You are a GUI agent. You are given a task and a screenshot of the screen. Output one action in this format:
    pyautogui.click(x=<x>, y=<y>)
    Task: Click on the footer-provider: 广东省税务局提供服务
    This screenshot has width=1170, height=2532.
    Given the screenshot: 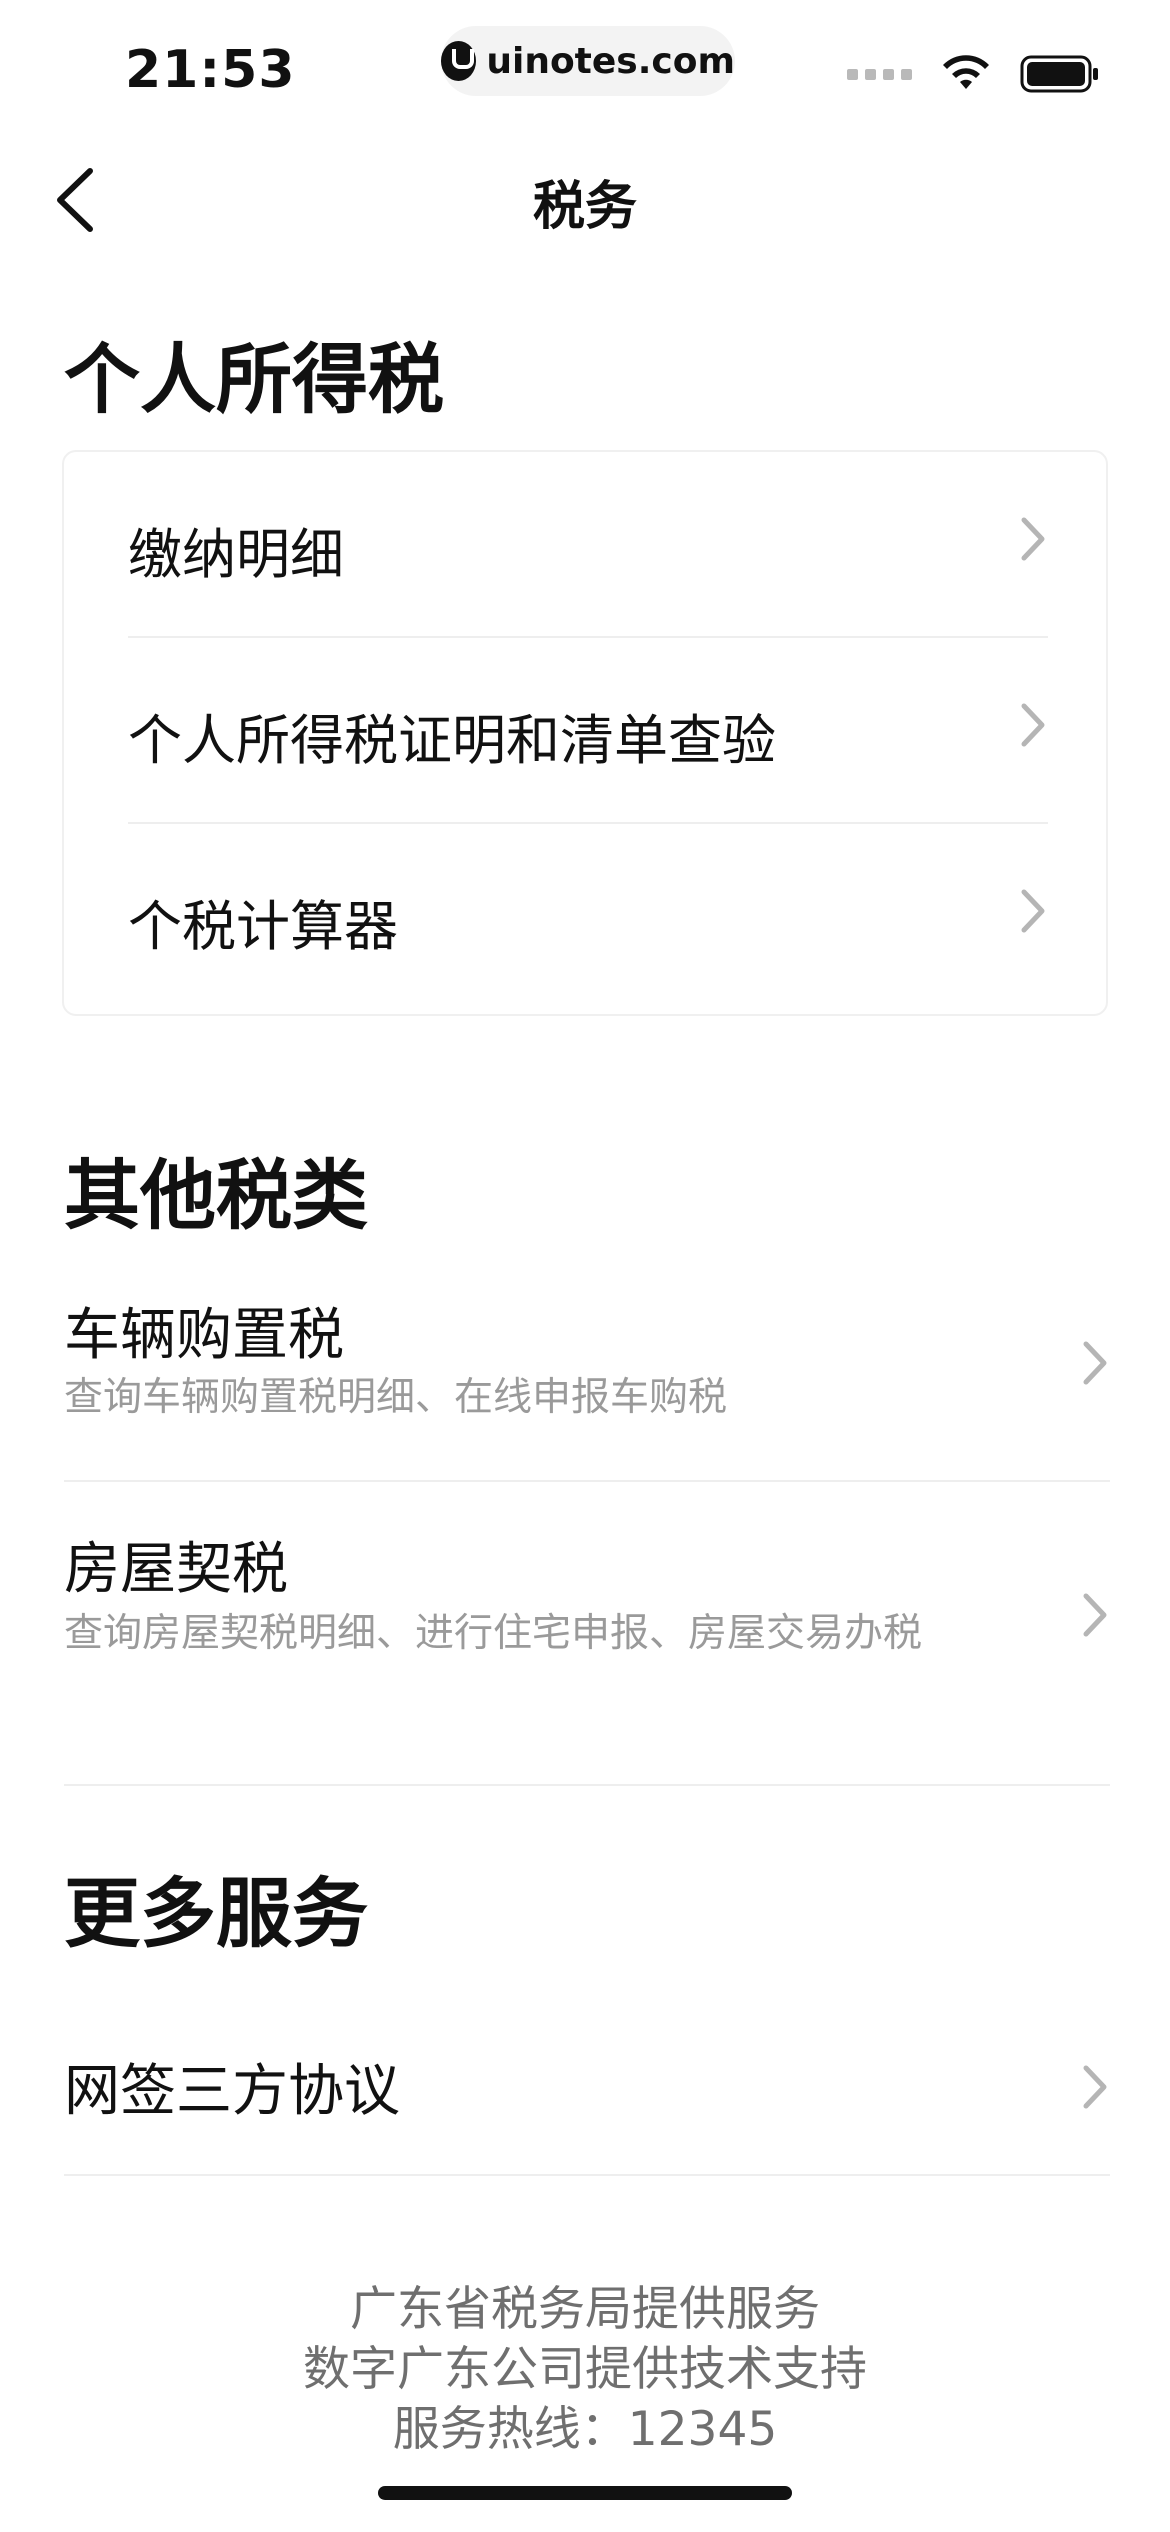 What is the action you would take?
    pyautogui.click(x=585, y=2309)
    